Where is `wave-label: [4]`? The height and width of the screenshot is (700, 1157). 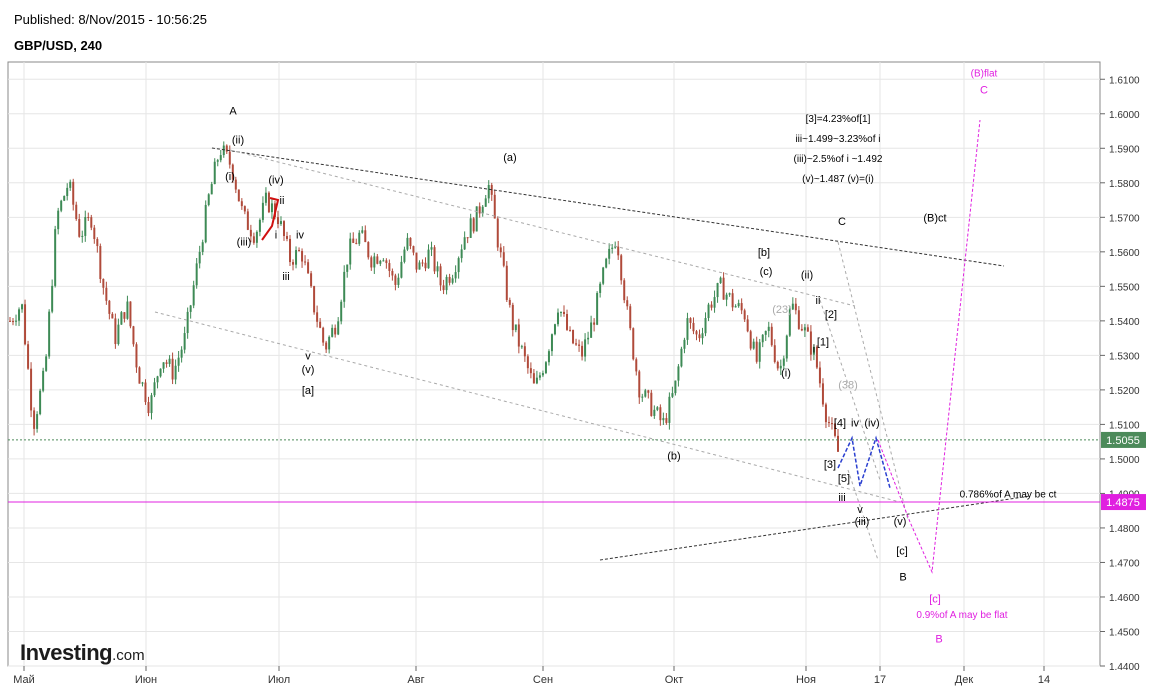 wave-label: [4] is located at coordinates (840, 424).